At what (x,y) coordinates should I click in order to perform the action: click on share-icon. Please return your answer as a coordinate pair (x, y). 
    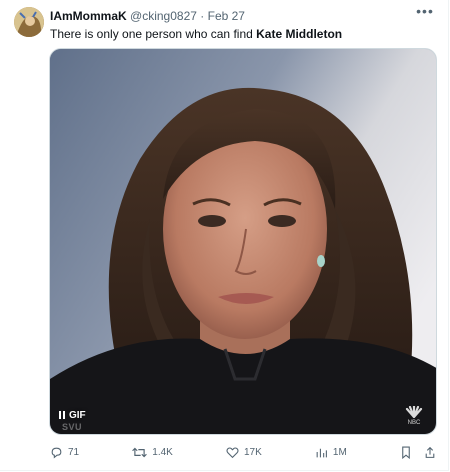
    Looking at the image, I should click on (430, 452).